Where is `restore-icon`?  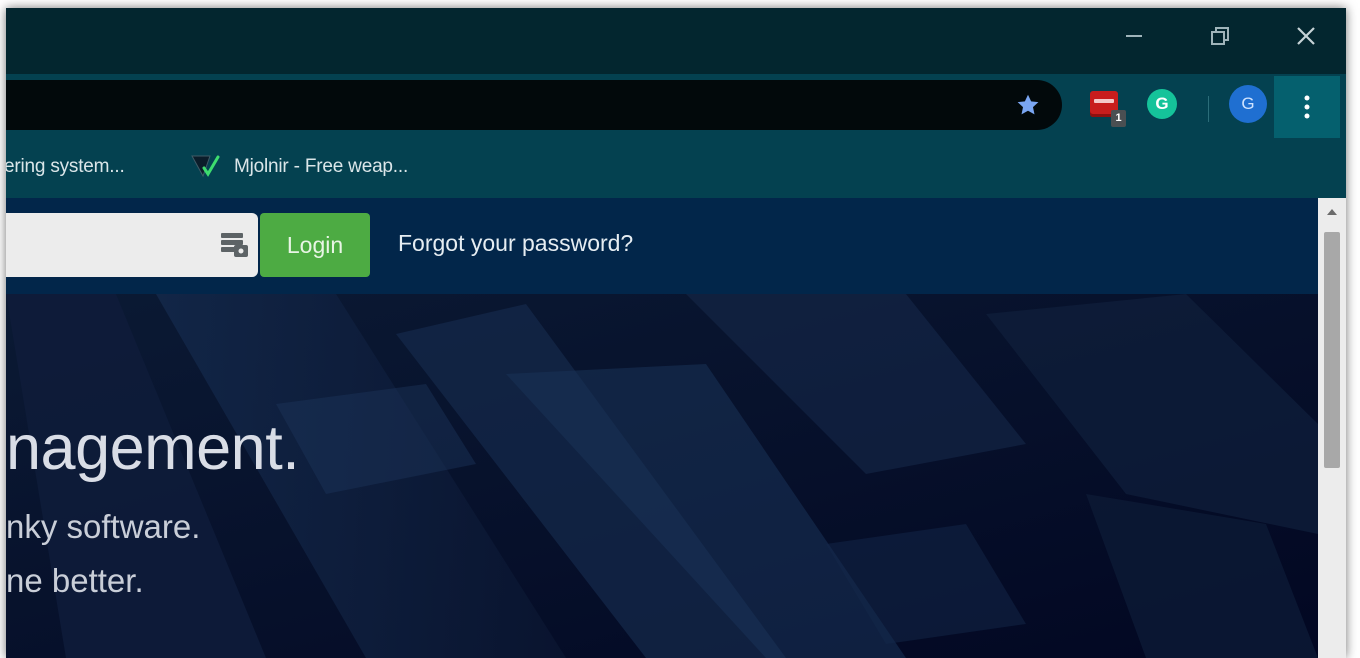 restore-icon is located at coordinates (1220, 36).